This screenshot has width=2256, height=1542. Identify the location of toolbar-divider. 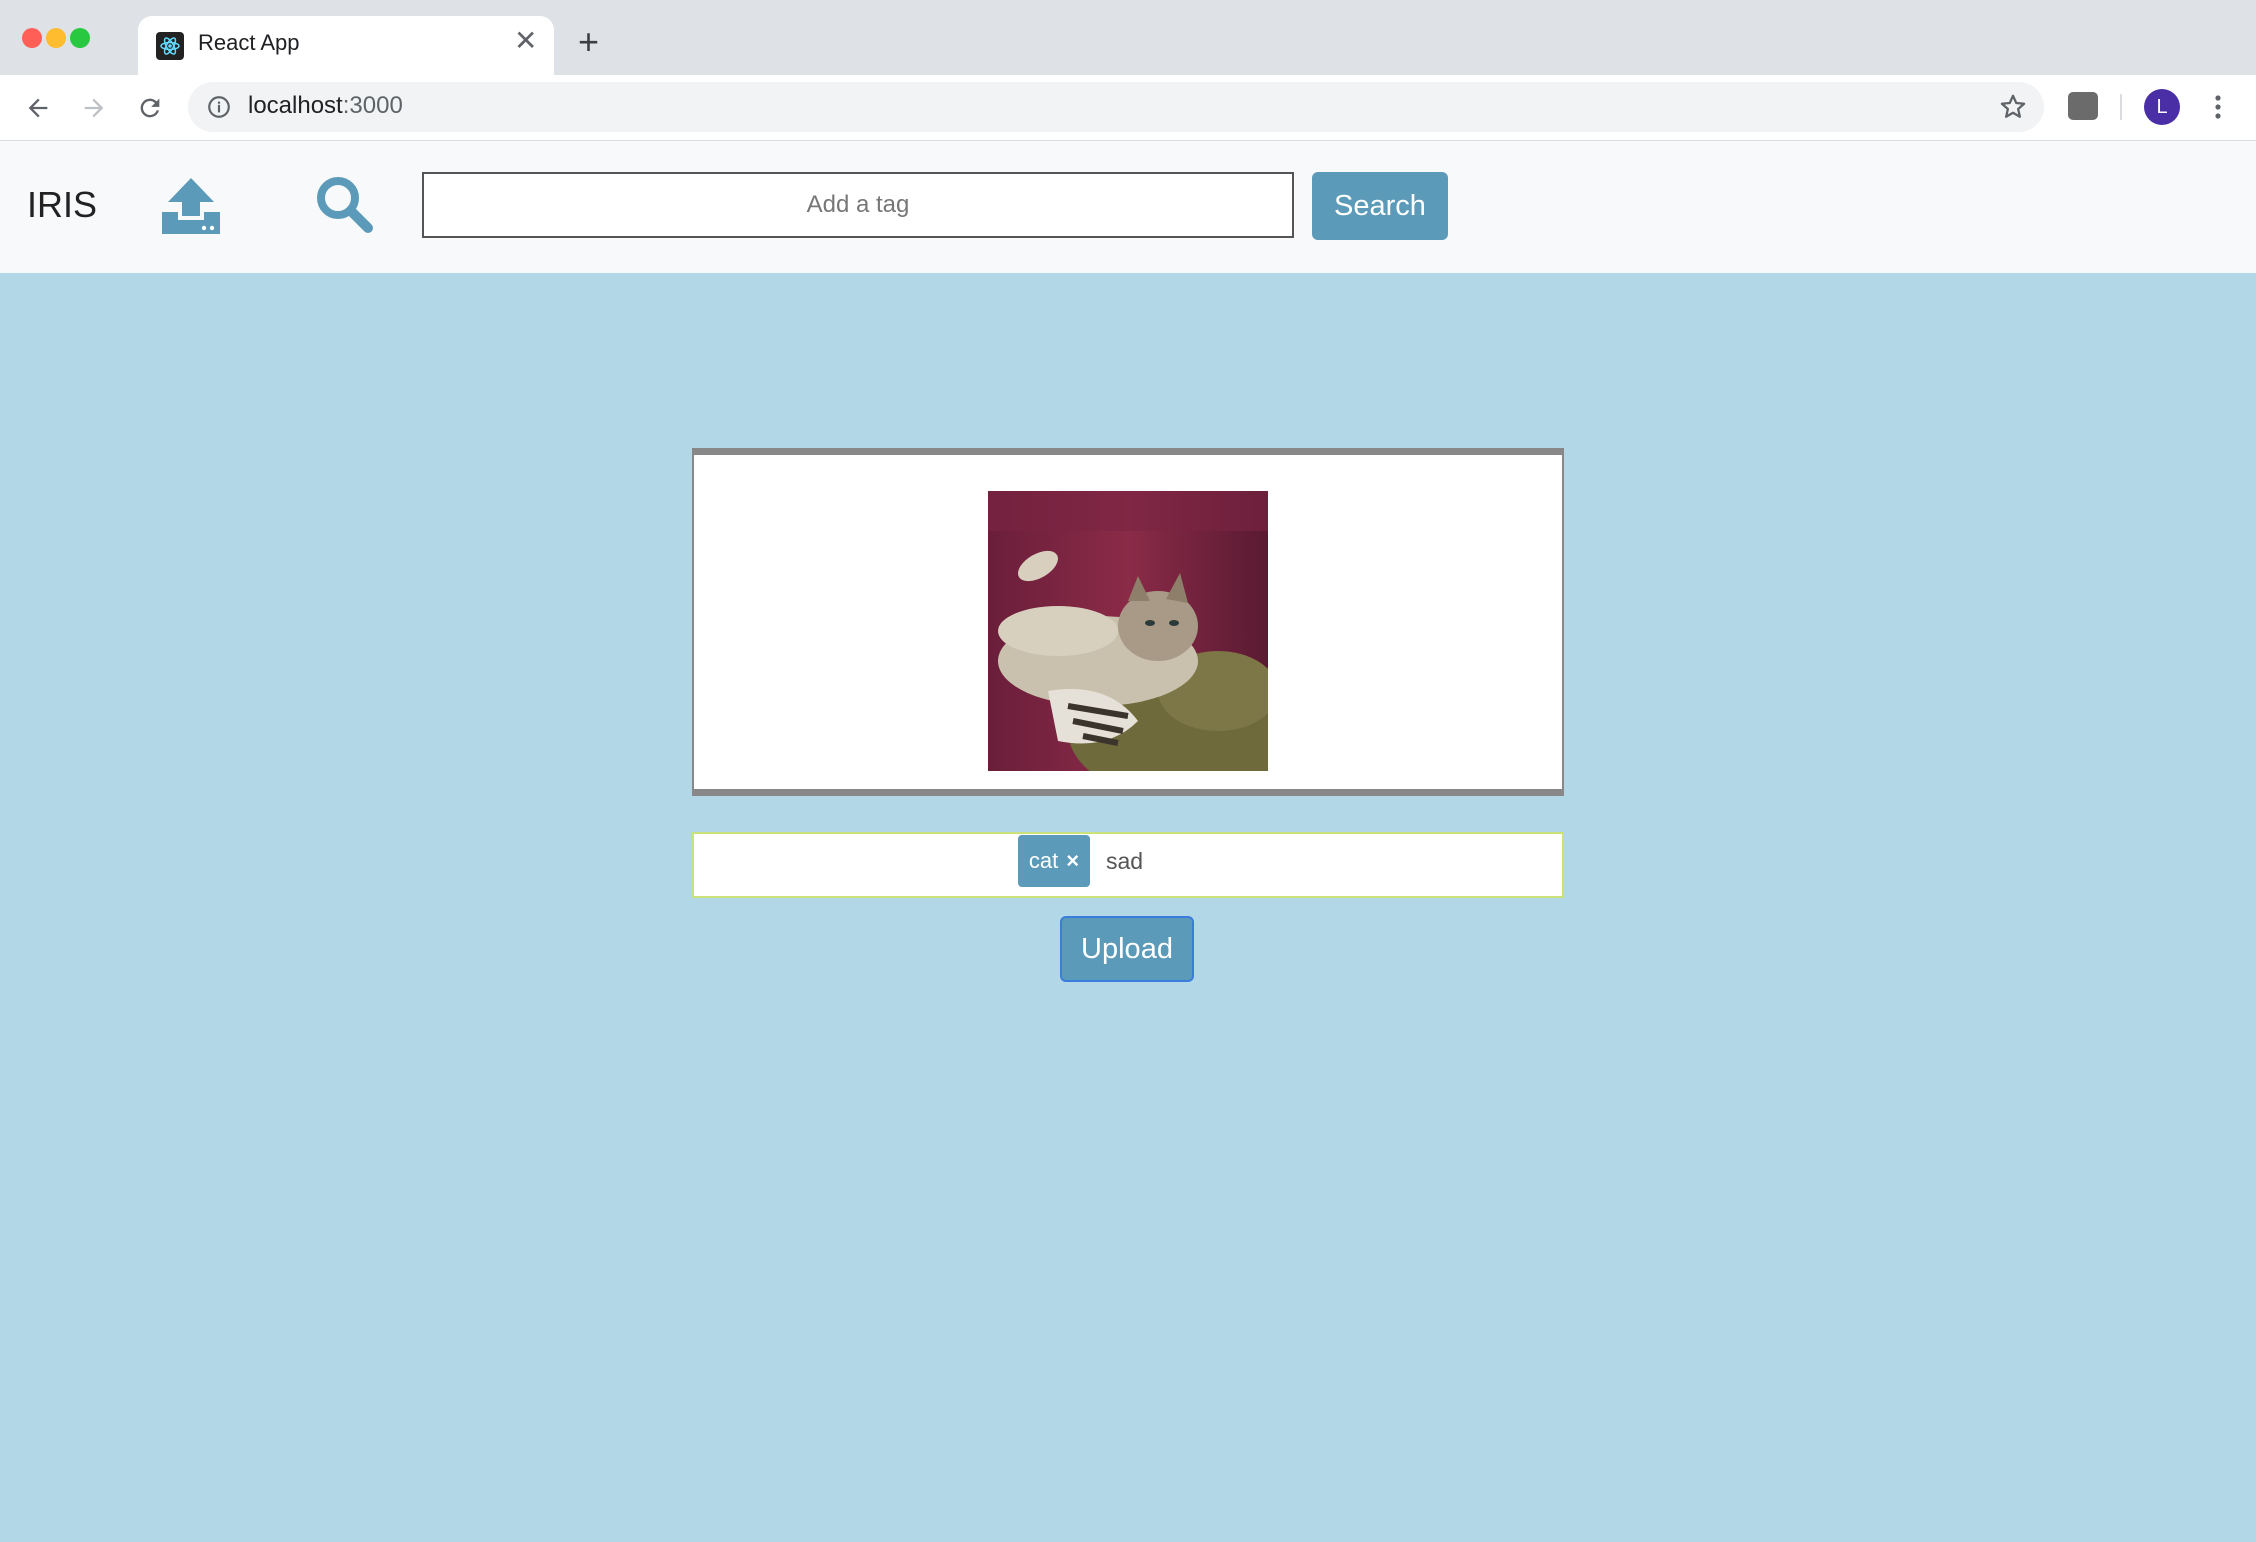
(2121, 107).